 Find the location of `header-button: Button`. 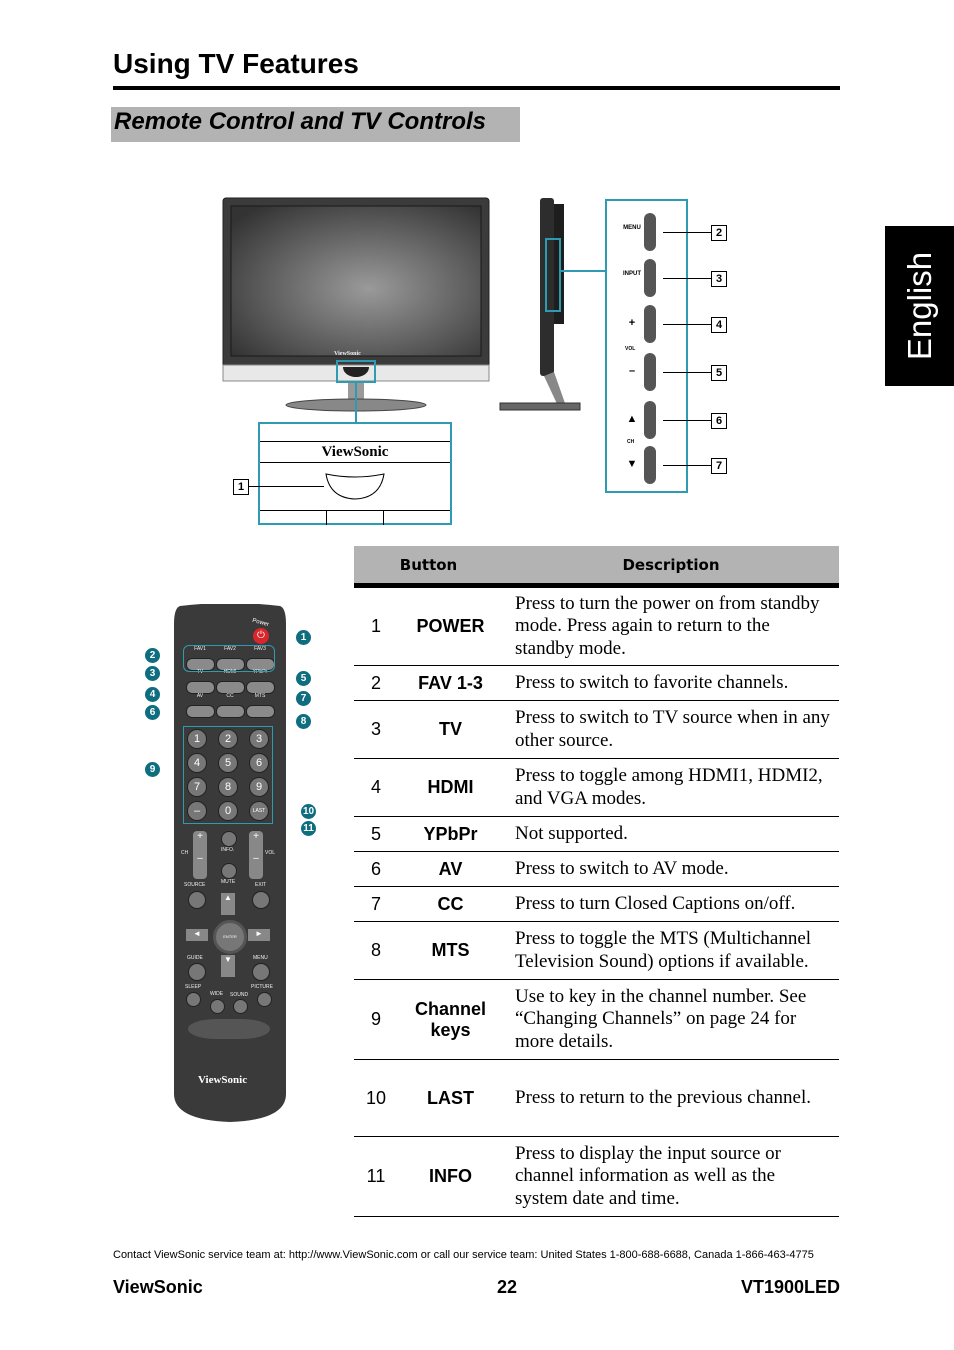

header-button: Button is located at coordinates (428, 567).